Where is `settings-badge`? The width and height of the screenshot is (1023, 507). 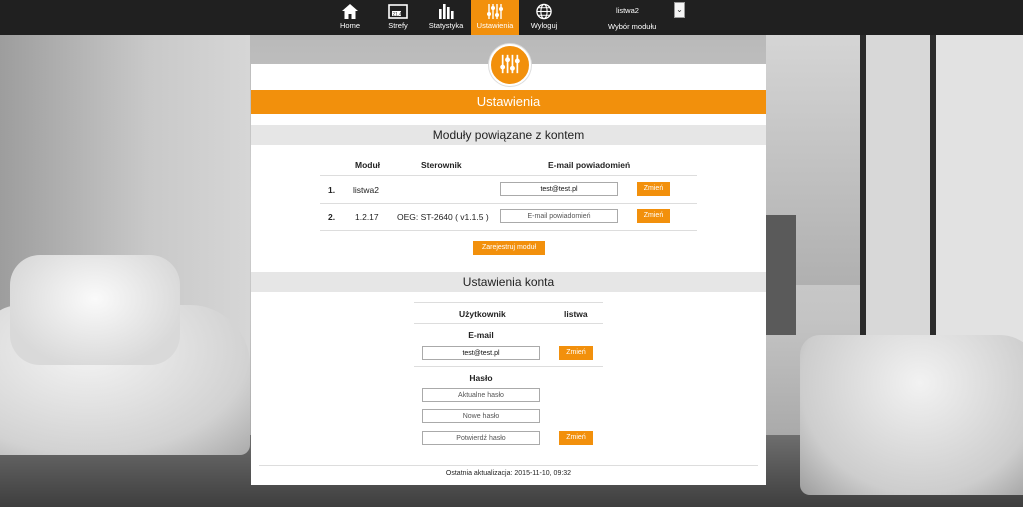
settings-badge is located at coordinates (510, 65).